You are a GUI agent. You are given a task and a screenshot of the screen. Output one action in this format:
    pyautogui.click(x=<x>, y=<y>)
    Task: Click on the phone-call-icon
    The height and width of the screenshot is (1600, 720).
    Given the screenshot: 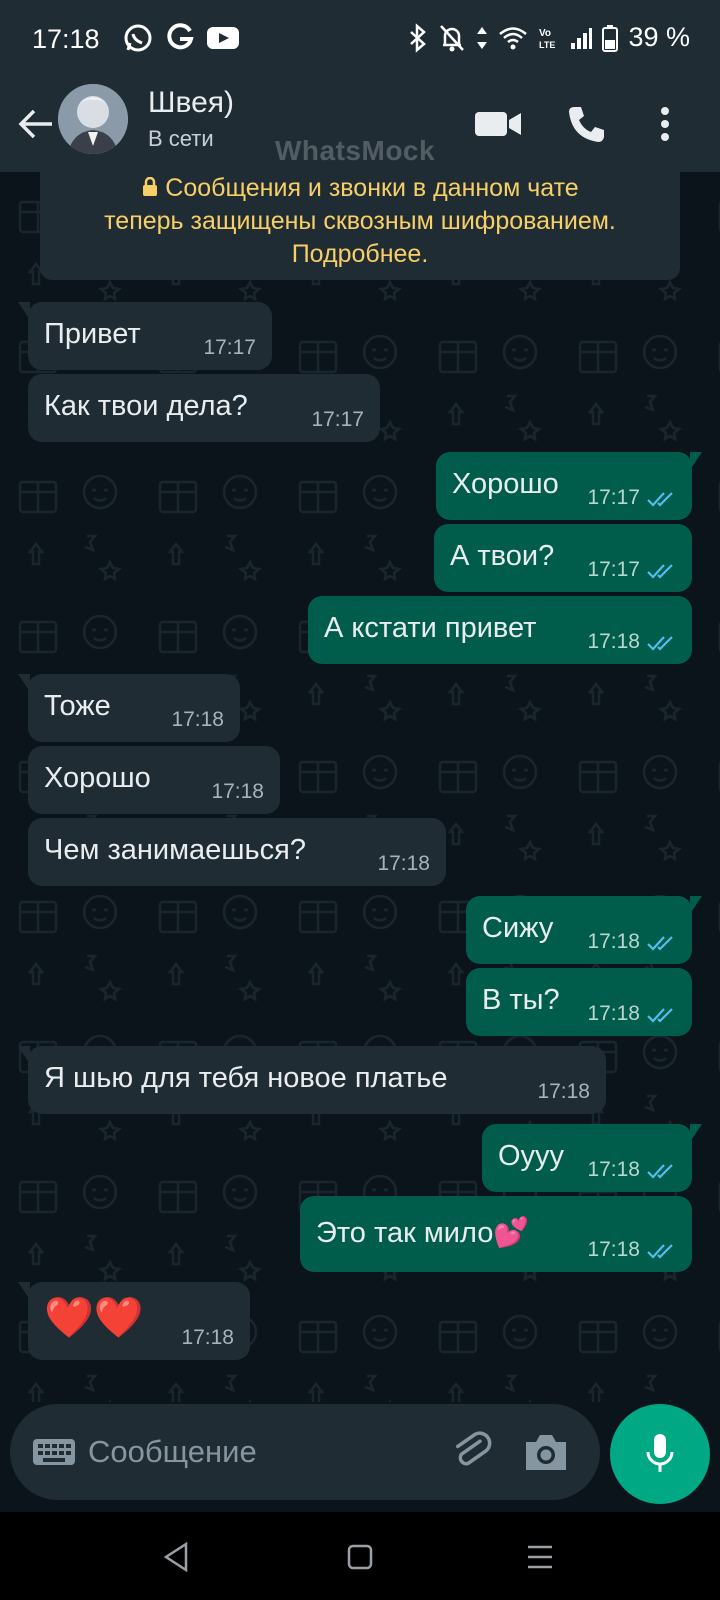 What is the action you would take?
    pyautogui.click(x=586, y=124)
    